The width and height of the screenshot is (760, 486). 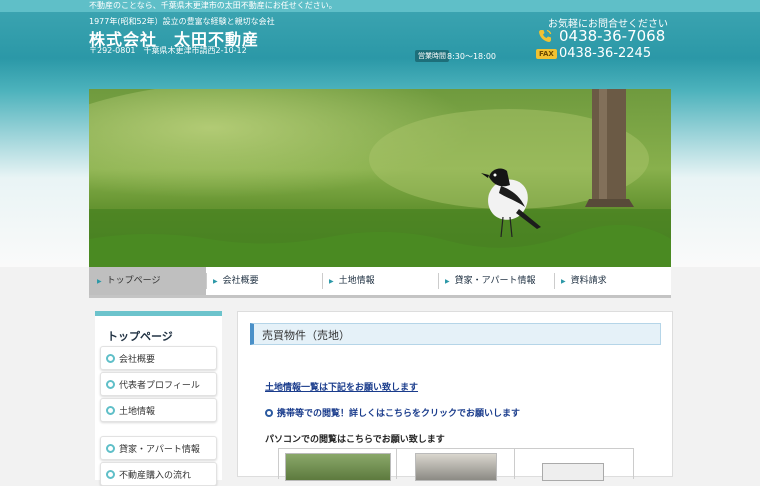 What do you see at coordinates (546, 54) in the screenshot?
I see `fax-badge: FAX` at bounding box center [546, 54].